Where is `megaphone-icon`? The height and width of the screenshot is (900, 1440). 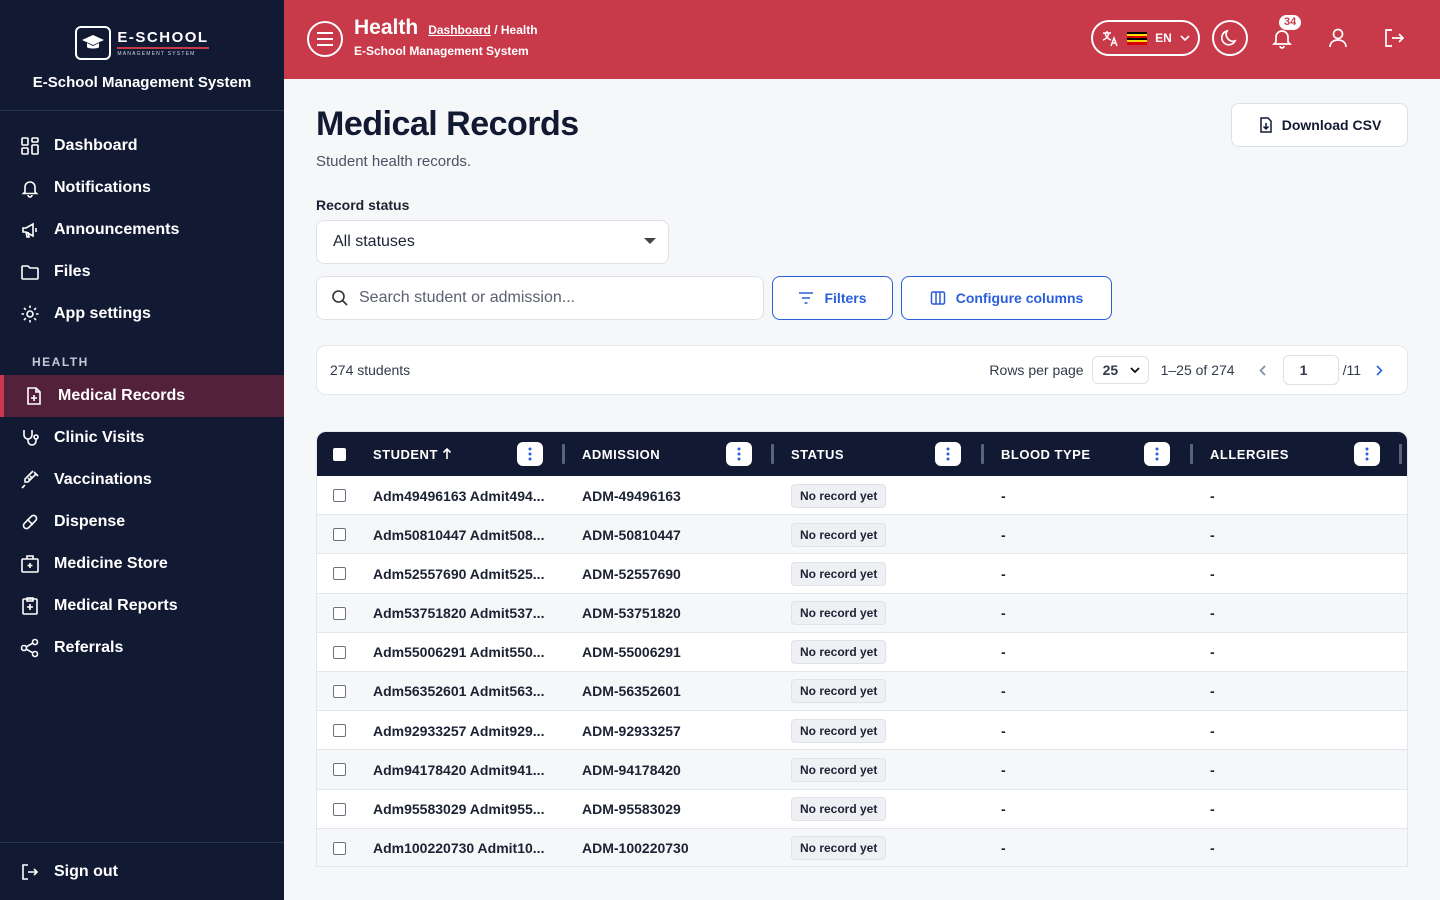
megaphone-icon is located at coordinates (30, 230).